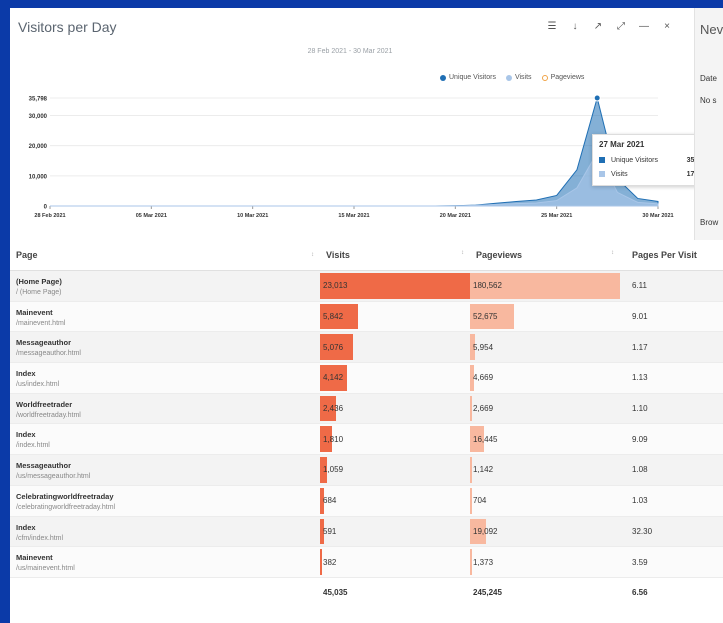 This screenshot has height=623, width=723. What do you see at coordinates (165, 378) in the screenshot?
I see `page-cell: Index/us/index.html` at bounding box center [165, 378].